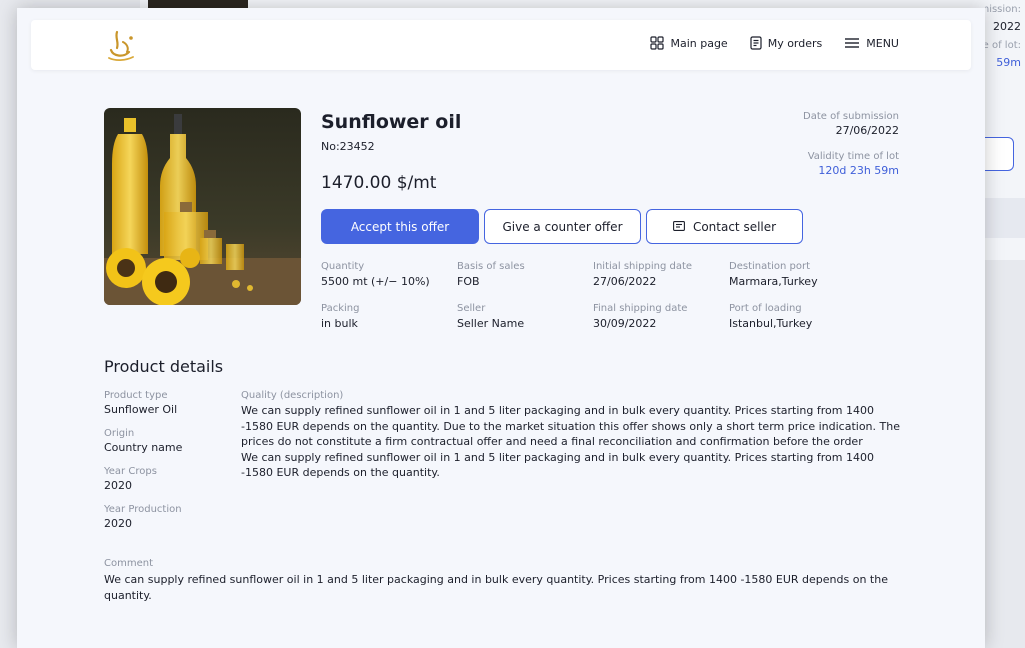 The height and width of the screenshot is (648, 1025). Describe the element at coordinates (141, 409) in the screenshot. I see `product-type-value: Sunflower Oil` at that location.